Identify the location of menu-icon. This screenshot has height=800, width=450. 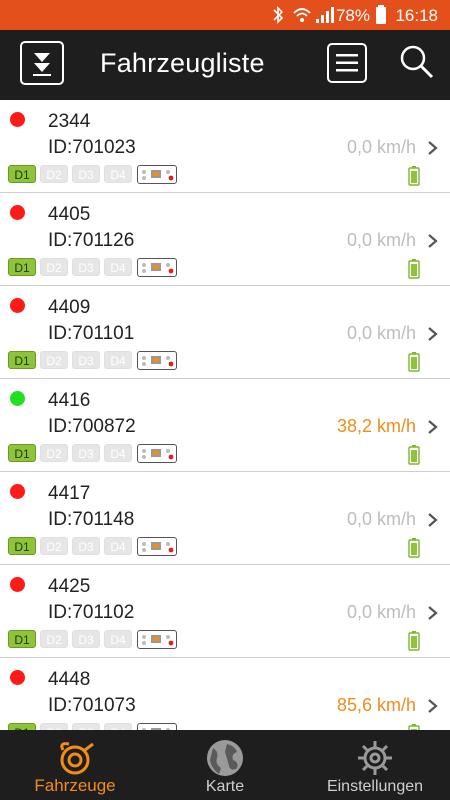
(347, 63).